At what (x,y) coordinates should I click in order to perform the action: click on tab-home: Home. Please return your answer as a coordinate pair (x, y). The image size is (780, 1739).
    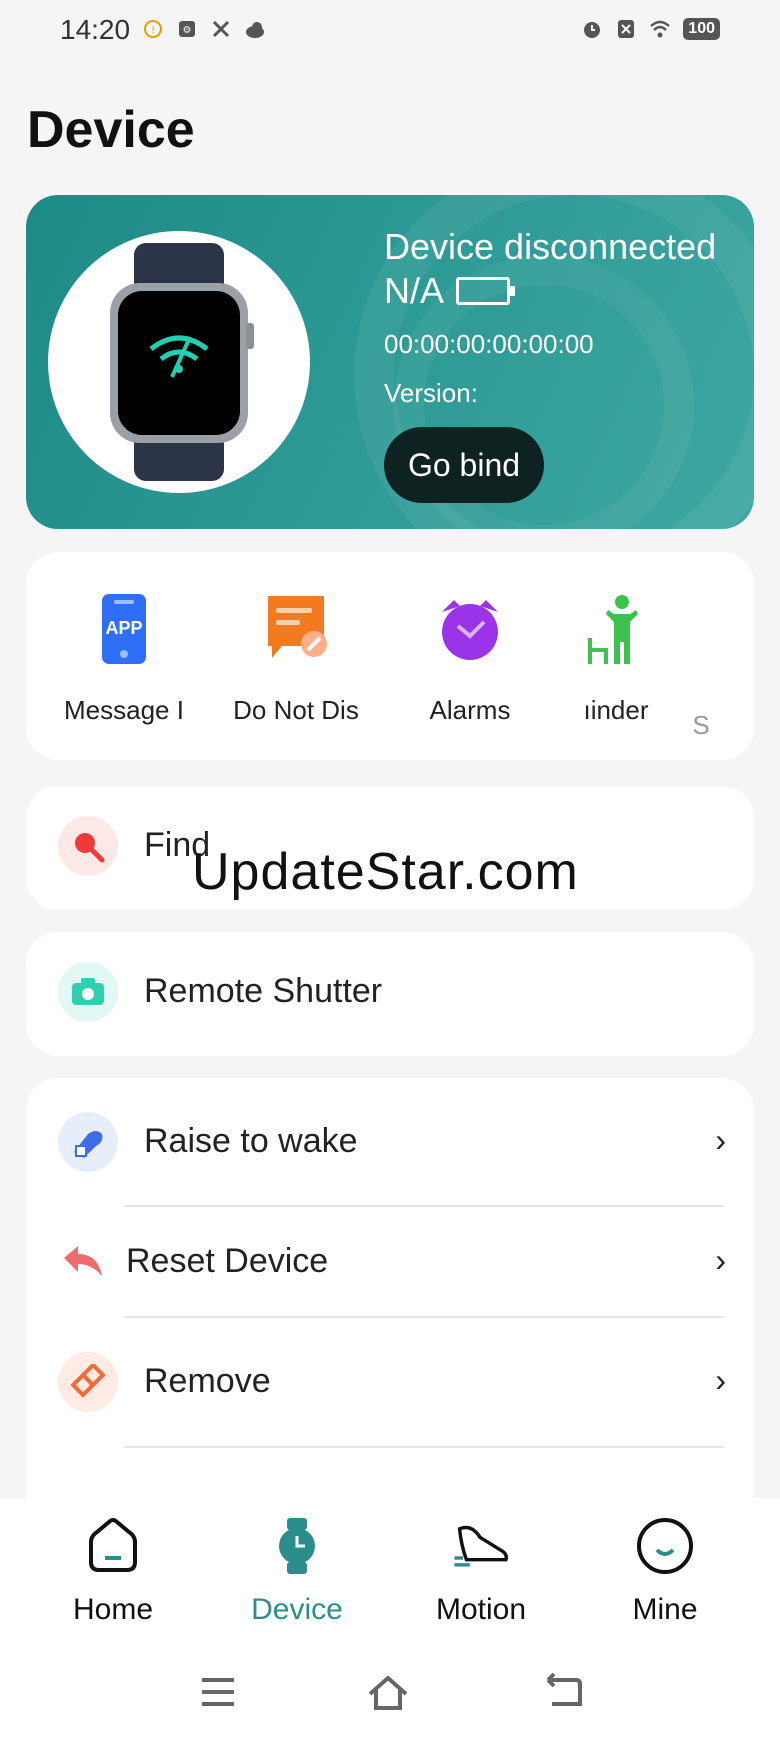
    Looking at the image, I should click on (113, 1571).